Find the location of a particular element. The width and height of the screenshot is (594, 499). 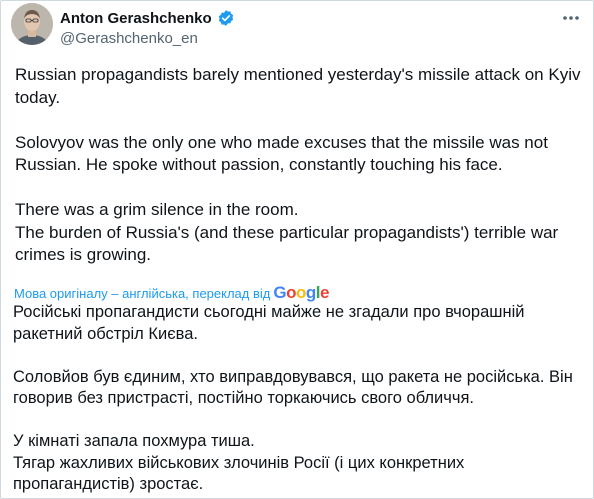

more-options-button is located at coordinates (571, 18).